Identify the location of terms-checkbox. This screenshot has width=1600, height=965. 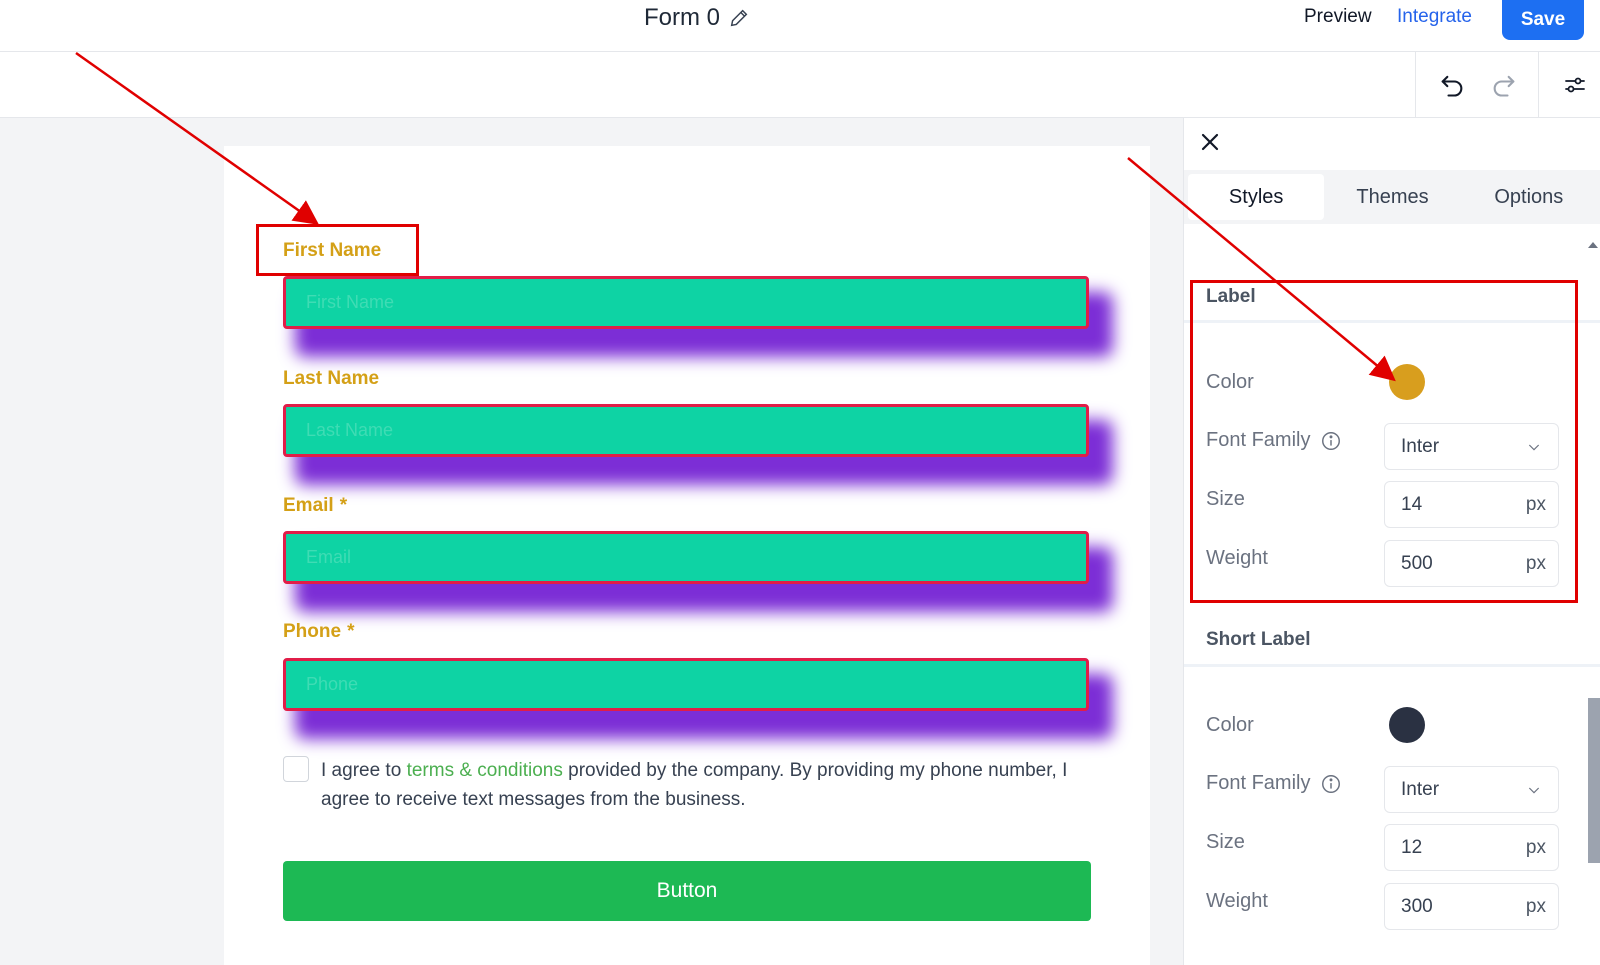
(296, 769).